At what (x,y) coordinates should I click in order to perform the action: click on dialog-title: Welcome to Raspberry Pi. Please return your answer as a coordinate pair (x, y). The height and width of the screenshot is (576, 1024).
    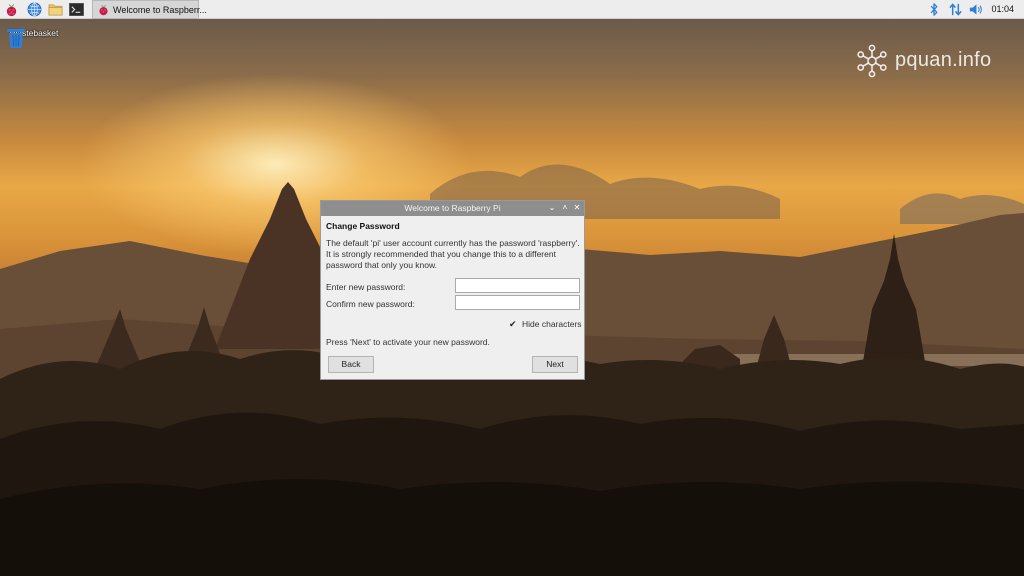
    Looking at the image, I should click on (452, 208).